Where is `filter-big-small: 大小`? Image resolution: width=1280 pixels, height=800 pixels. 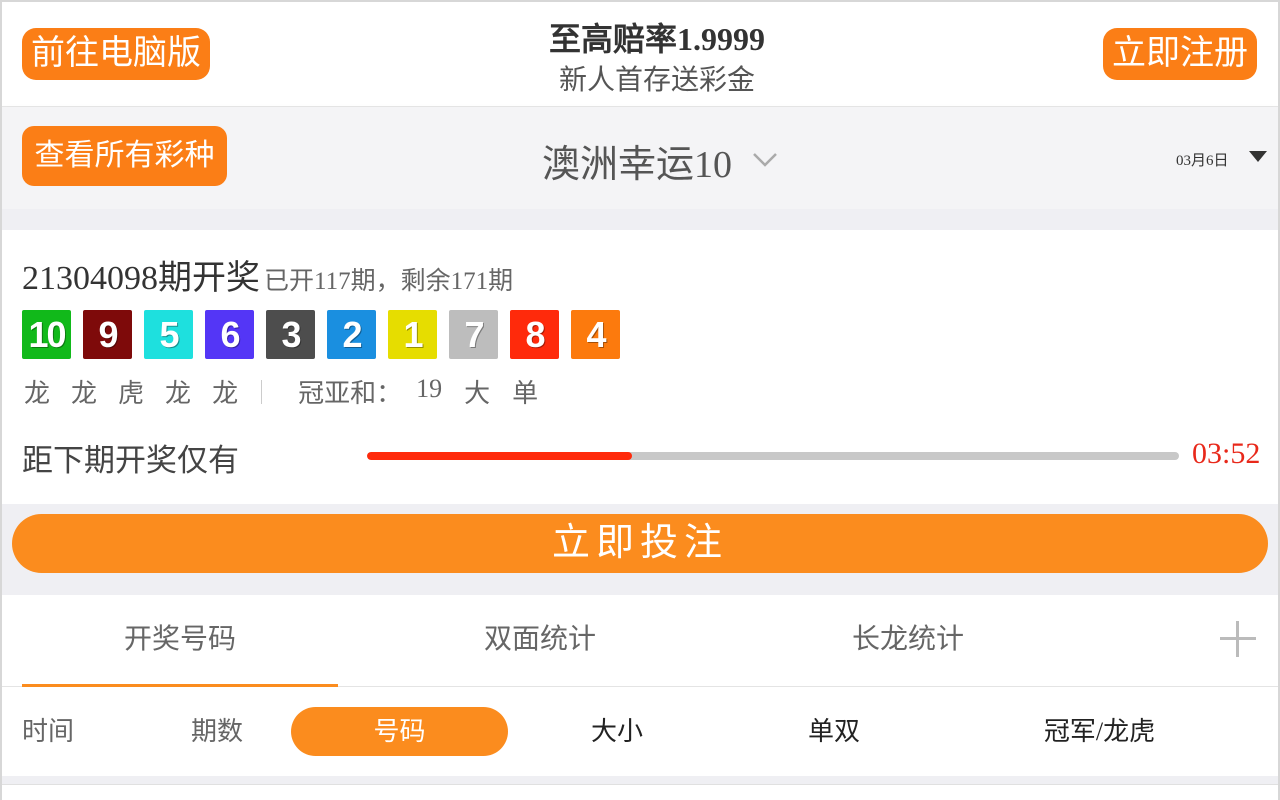 filter-big-small: 大小 is located at coordinates (617, 731).